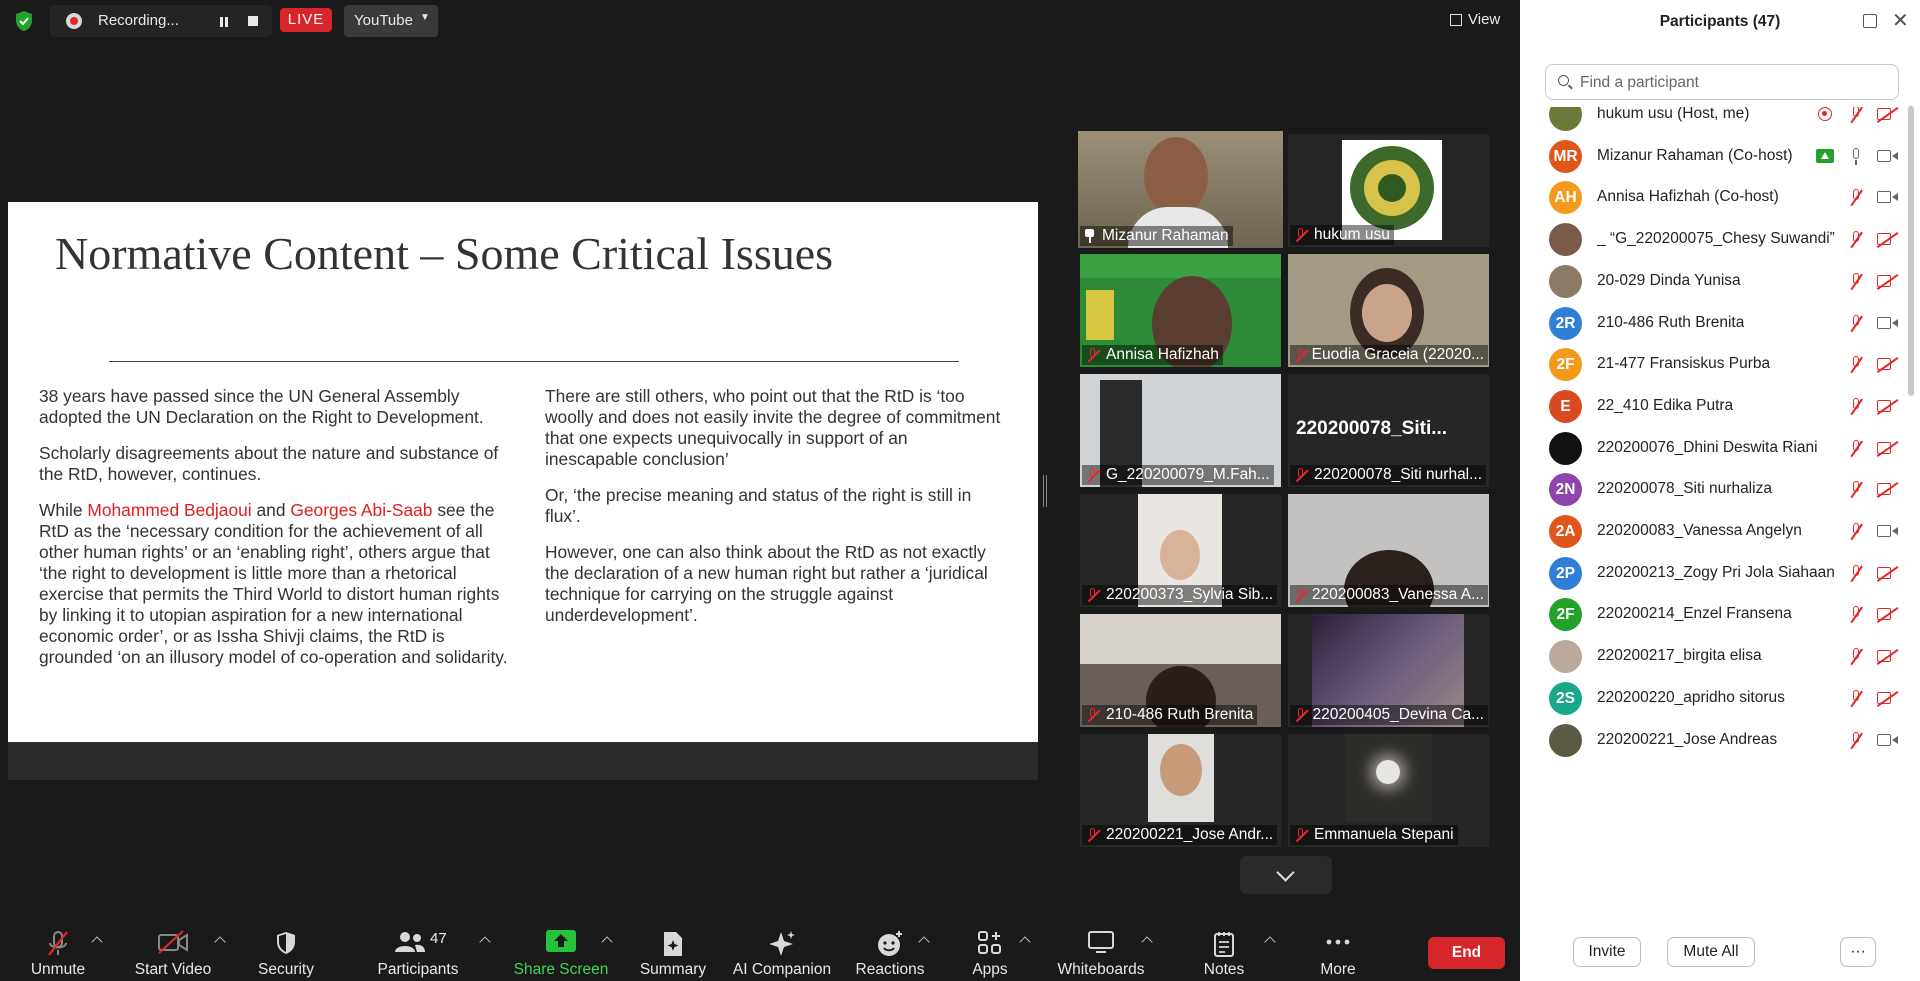  I want to click on stream-target-dropdown: YouTube ▼, so click(391, 21).